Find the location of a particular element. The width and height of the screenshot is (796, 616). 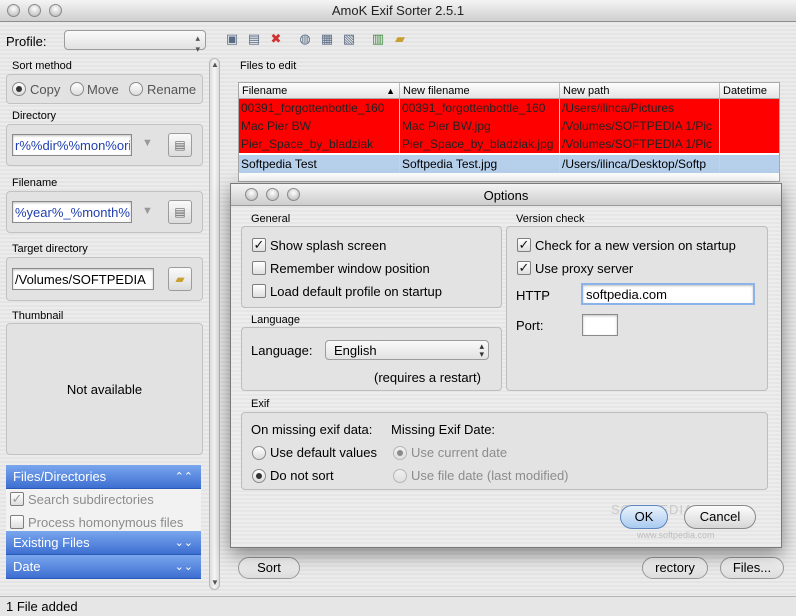

process-homonymous-checkbox is located at coordinates (17, 522).